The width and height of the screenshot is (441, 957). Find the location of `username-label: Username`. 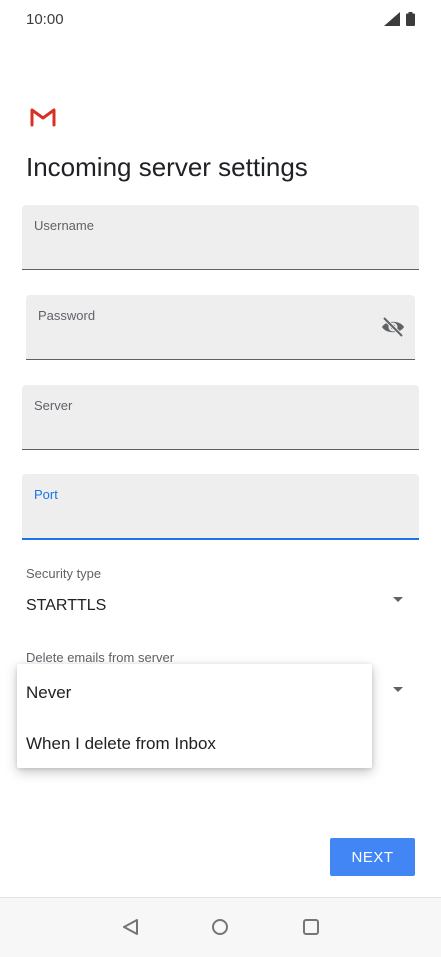

username-label: Username is located at coordinates (64, 225).